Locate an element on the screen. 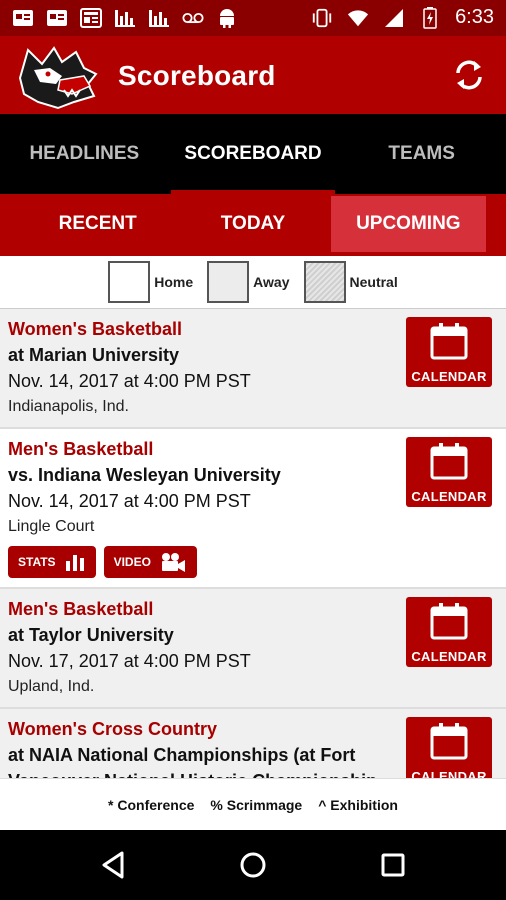 Image resolution: width=506 pixels, height=900 pixels. legend: Home Away Neutral is located at coordinates (253, 282).